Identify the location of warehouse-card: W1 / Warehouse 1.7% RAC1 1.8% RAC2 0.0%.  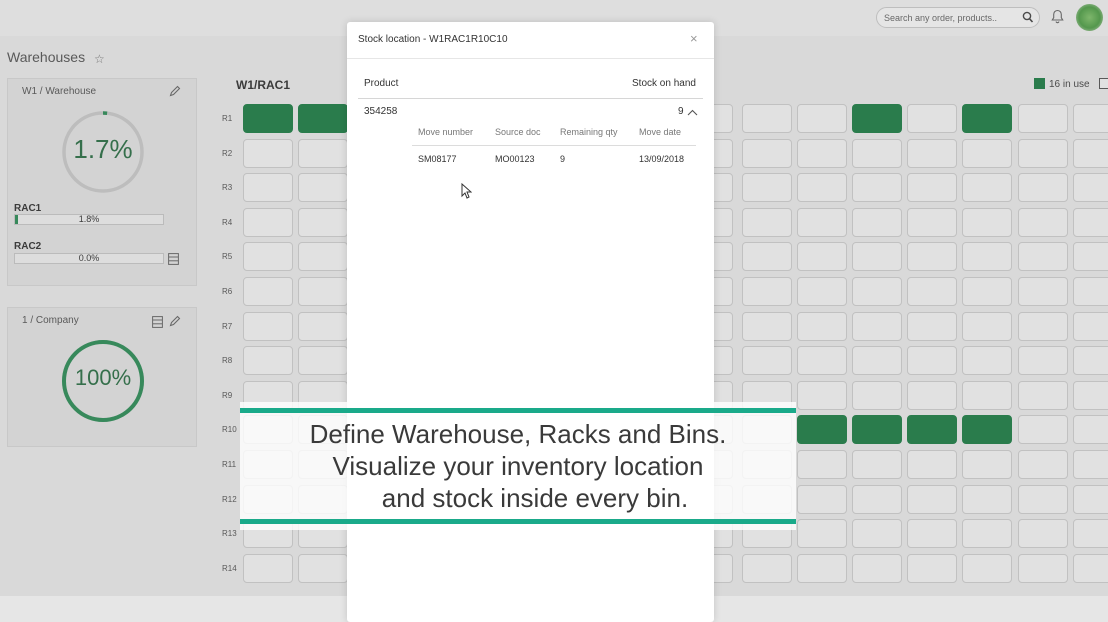
(102, 182).